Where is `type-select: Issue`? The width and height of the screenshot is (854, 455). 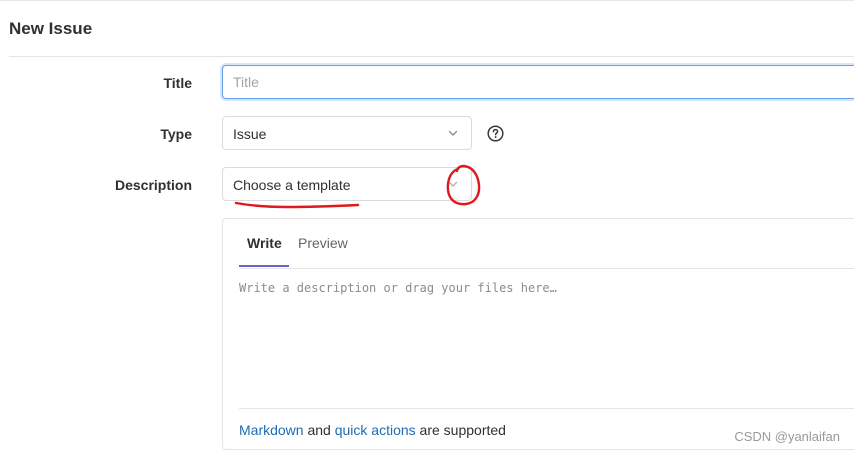 type-select: Issue is located at coordinates (347, 133).